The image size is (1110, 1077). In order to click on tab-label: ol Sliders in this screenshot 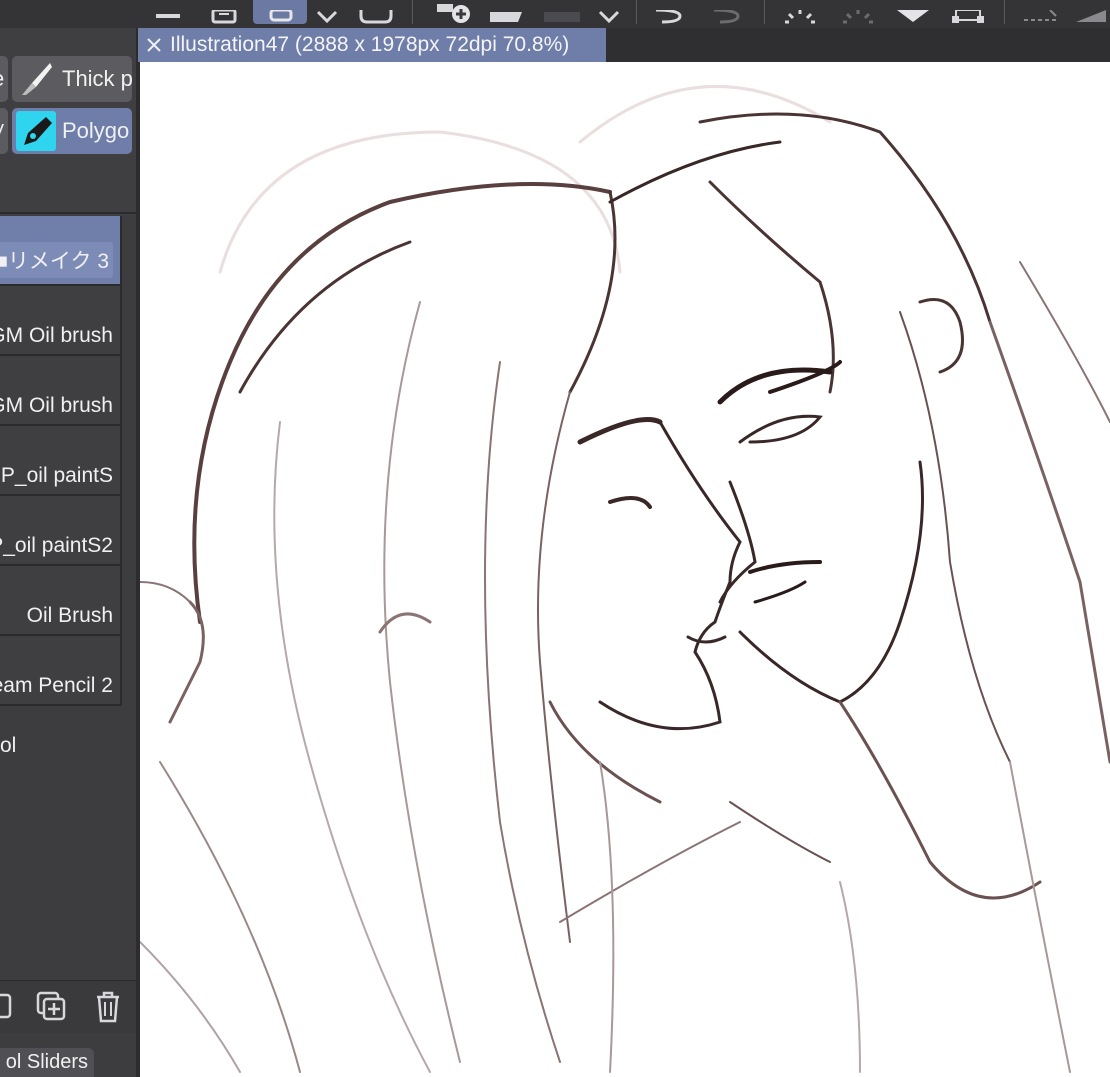, I will do `click(46, 1062)`.